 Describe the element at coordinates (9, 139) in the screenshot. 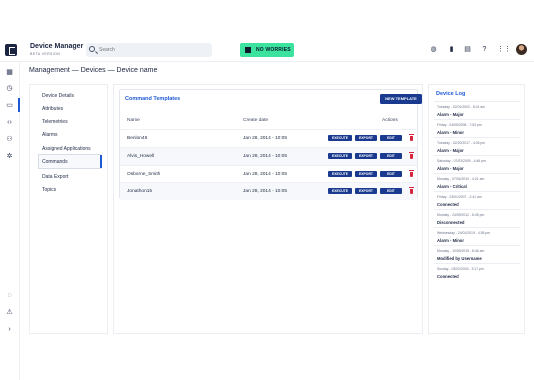

I see `users-icon: ⚇` at that location.